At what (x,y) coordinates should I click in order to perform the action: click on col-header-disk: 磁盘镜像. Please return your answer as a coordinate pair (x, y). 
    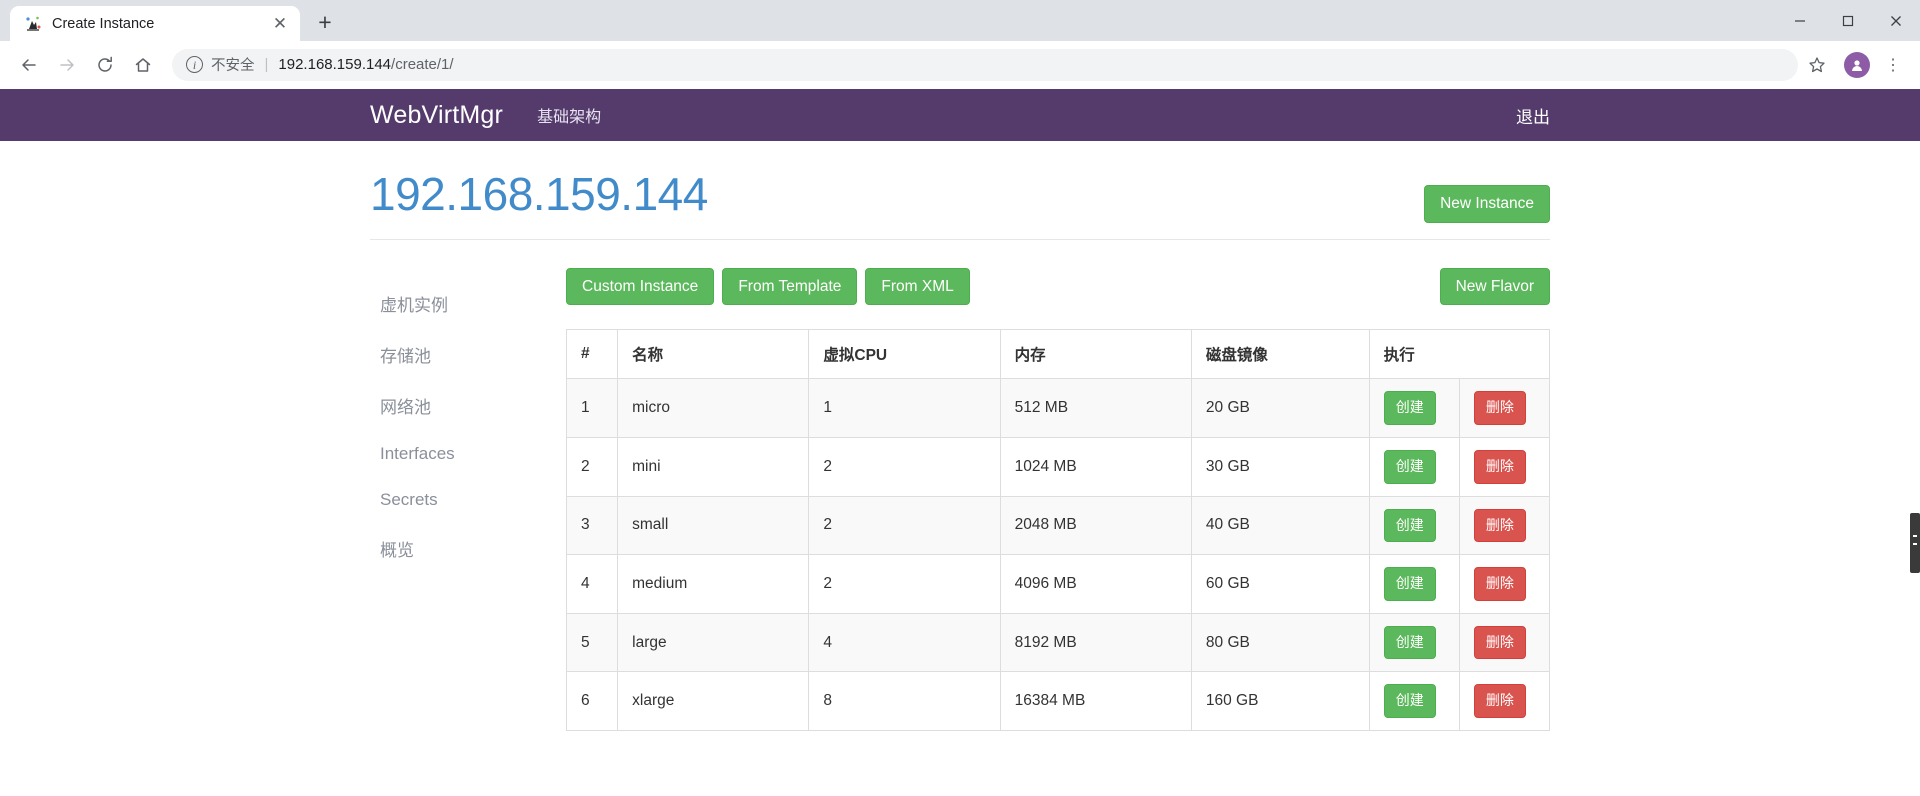
    Looking at the image, I should click on (1280, 354).